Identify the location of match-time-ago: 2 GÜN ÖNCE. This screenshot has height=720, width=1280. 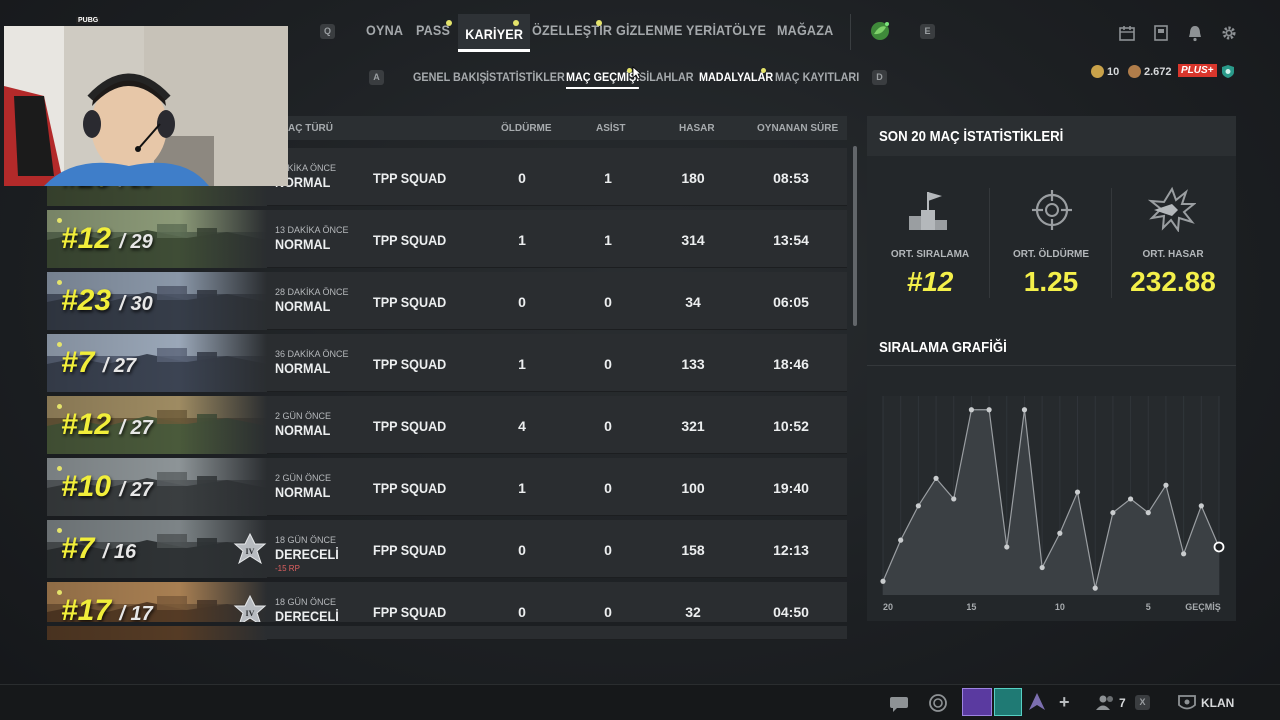
(303, 478).